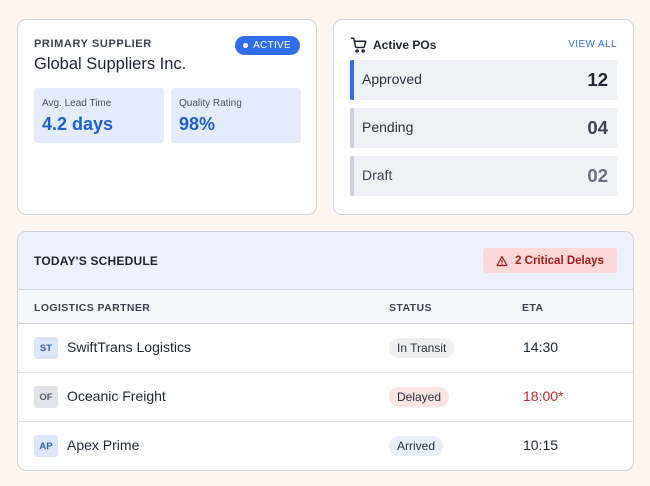 The image size is (650, 486). What do you see at coordinates (325, 348) in the screenshot?
I see `table-row: ST SwiftTrans Logistics In Transit 14:30` at bounding box center [325, 348].